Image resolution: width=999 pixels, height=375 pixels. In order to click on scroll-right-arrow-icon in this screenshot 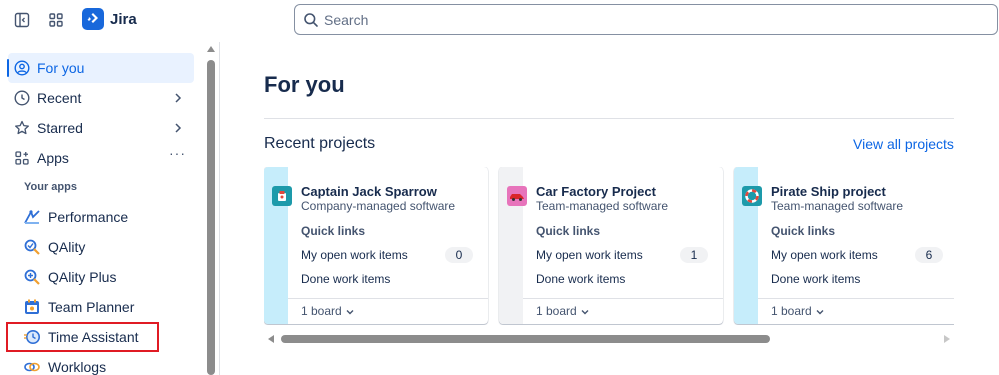, I will do `click(947, 339)`.